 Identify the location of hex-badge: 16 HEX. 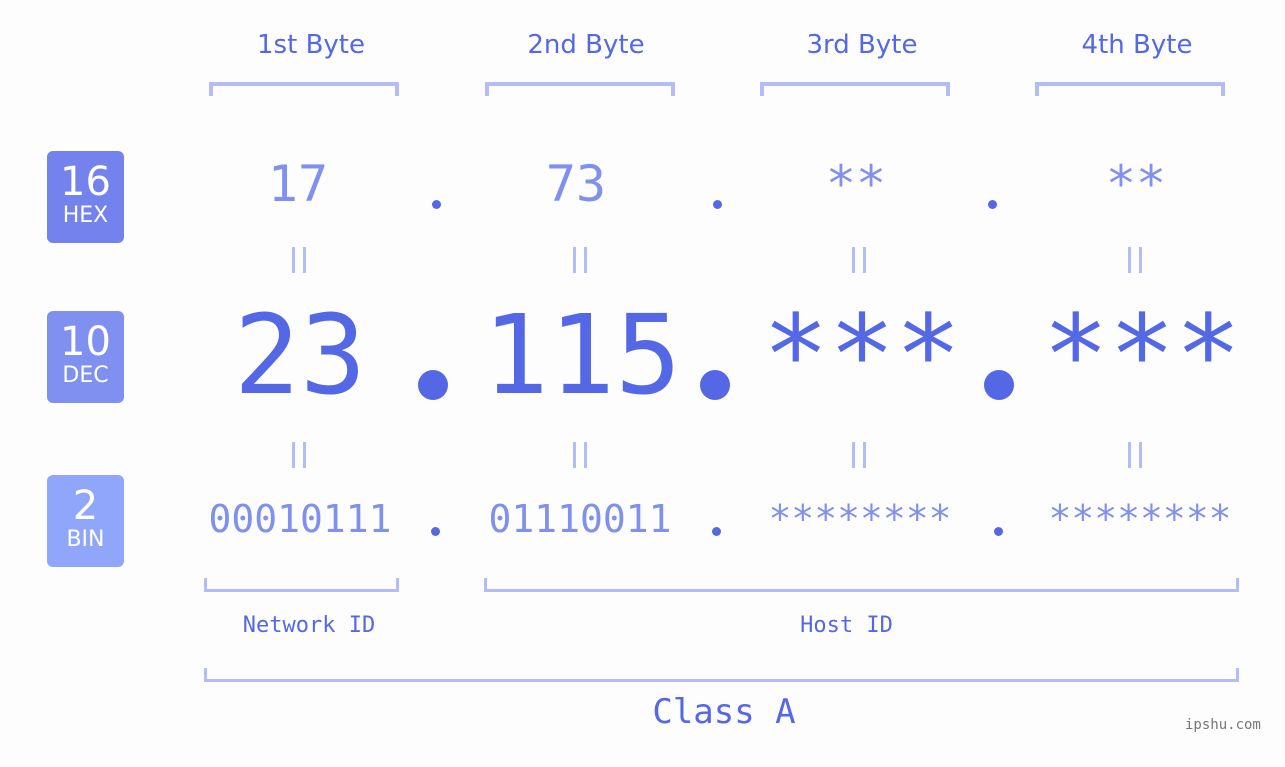
(85, 197).